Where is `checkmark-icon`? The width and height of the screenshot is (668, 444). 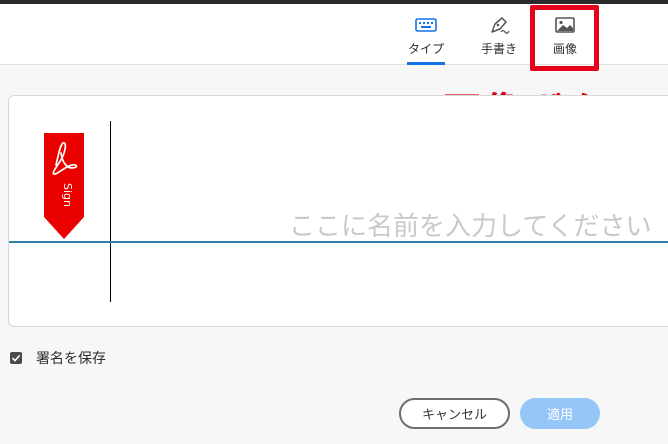
checkmark-icon is located at coordinates (16, 358).